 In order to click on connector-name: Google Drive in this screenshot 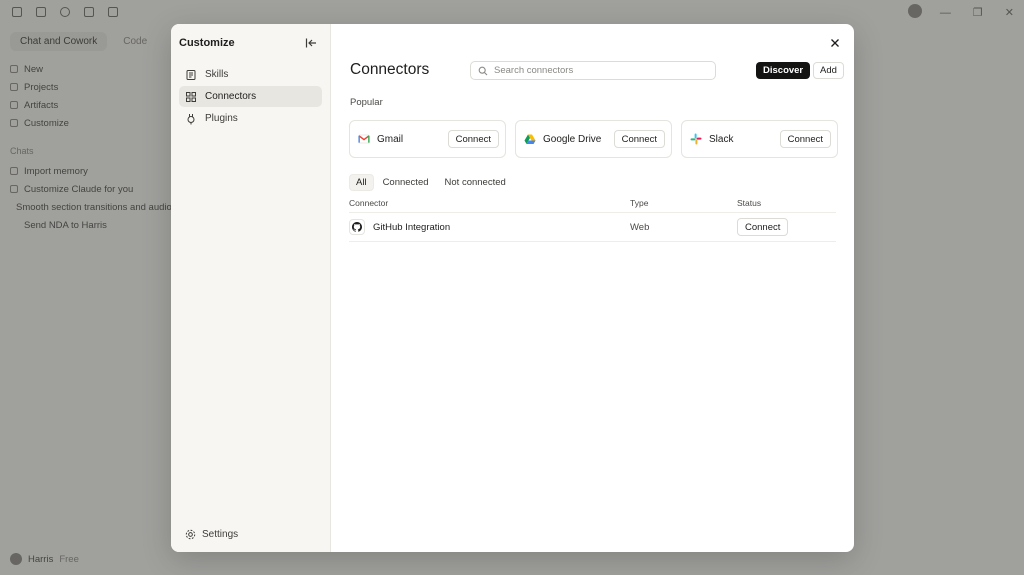, I will do `click(572, 139)`.